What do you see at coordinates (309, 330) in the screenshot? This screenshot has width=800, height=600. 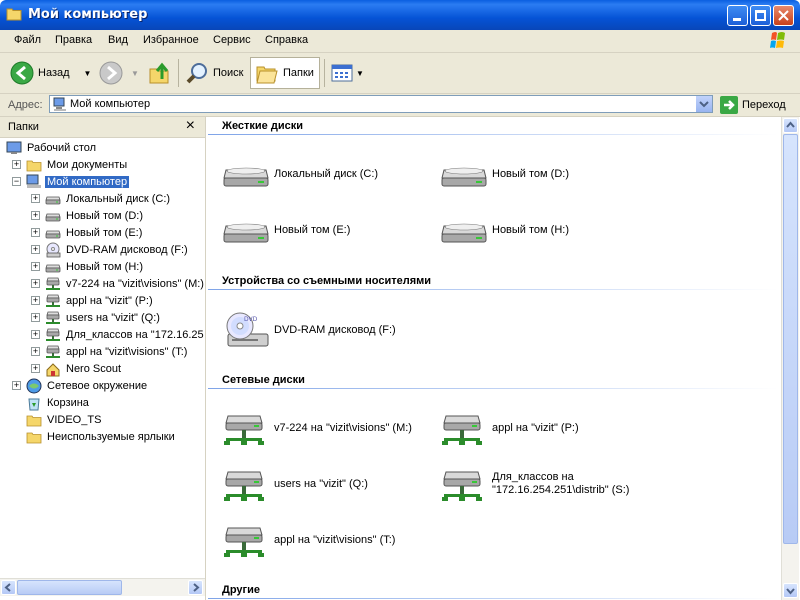 I see `drive-item: DVD-RAM дисковод (F:)` at bounding box center [309, 330].